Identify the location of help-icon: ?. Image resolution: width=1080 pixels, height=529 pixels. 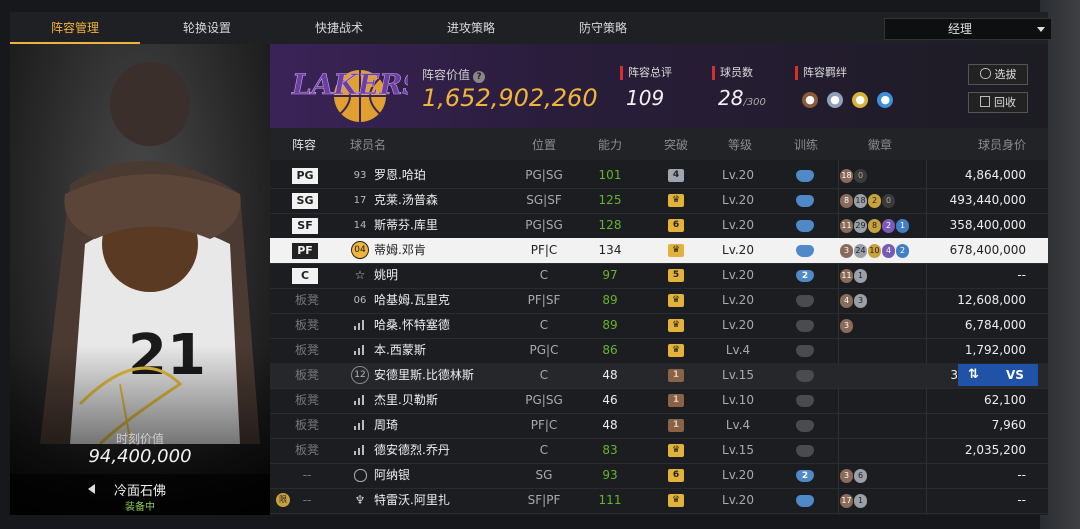
(479, 77).